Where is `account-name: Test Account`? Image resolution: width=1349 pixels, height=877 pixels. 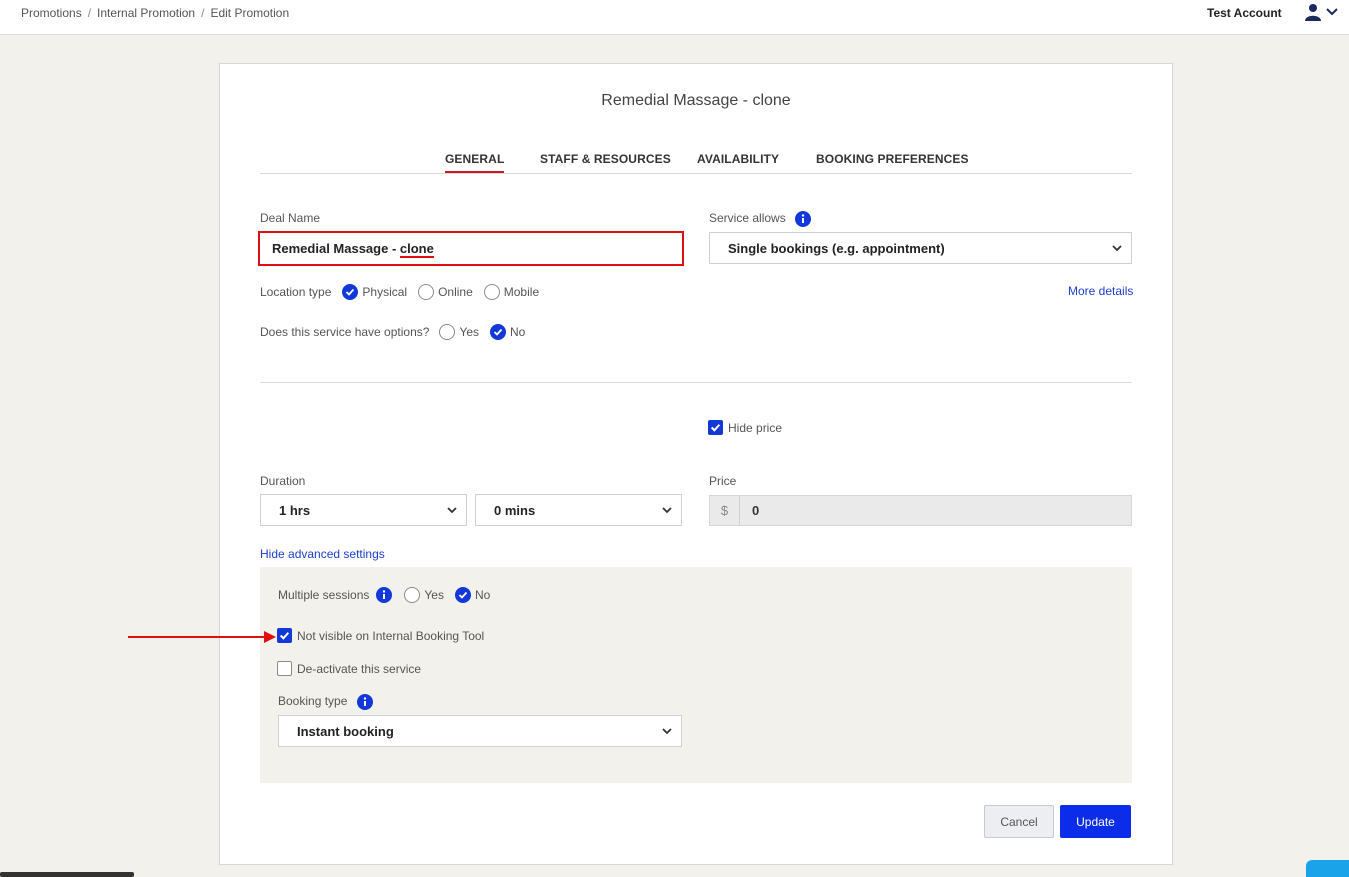
account-name: Test Account is located at coordinates (1244, 13).